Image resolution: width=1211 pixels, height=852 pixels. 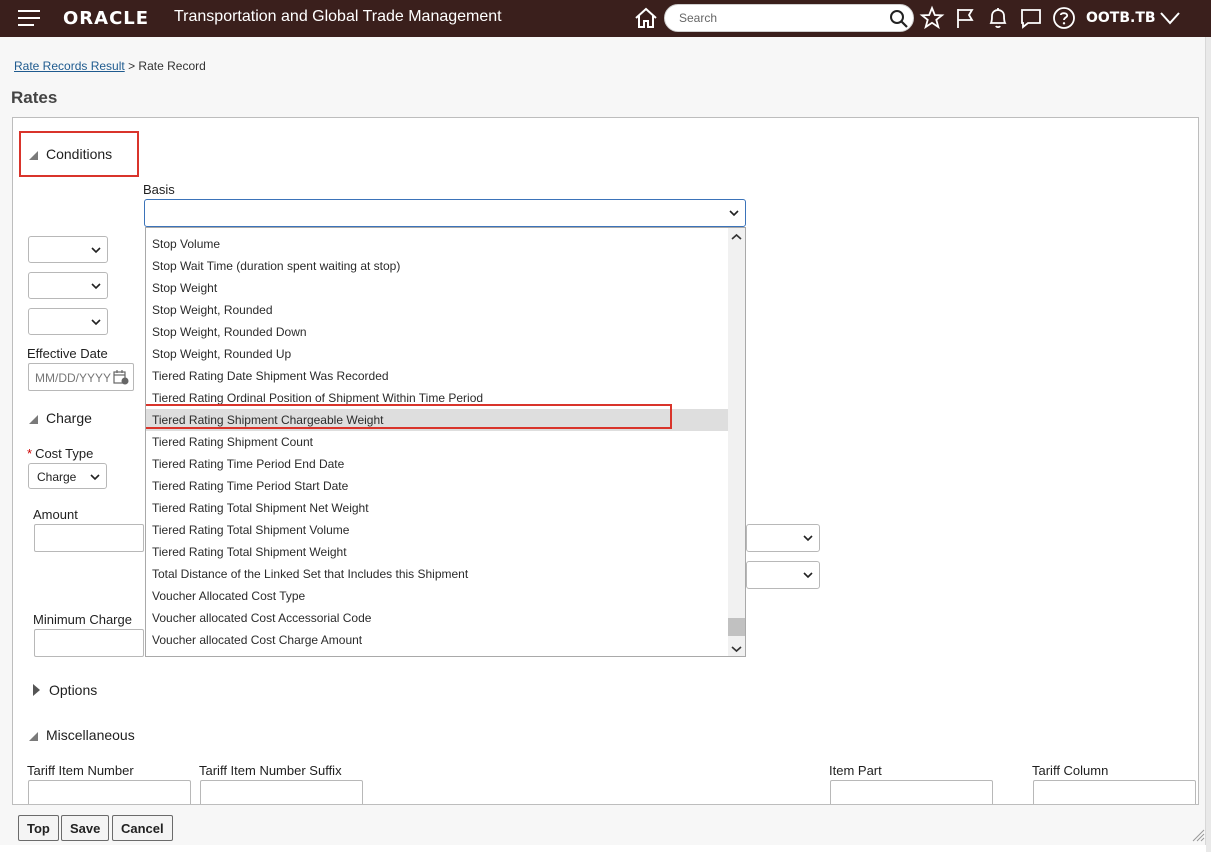 What do you see at coordinates (34, 97) in the screenshot?
I see `page-title: Rates` at bounding box center [34, 97].